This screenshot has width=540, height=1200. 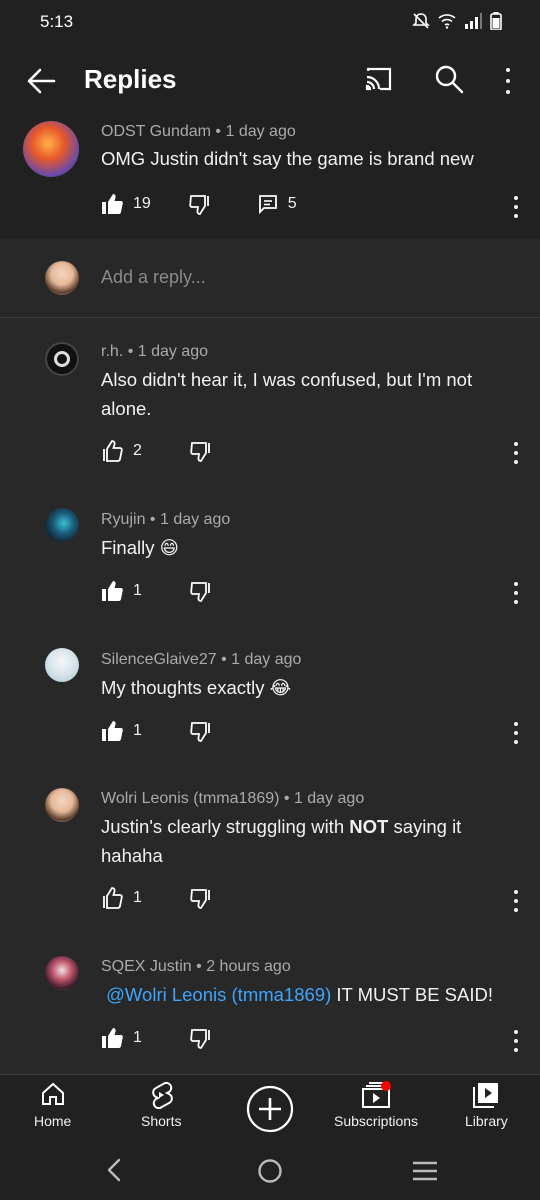 What do you see at coordinates (114, 1170) in the screenshot?
I see `system-back-icon` at bounding box center [114, 1170].